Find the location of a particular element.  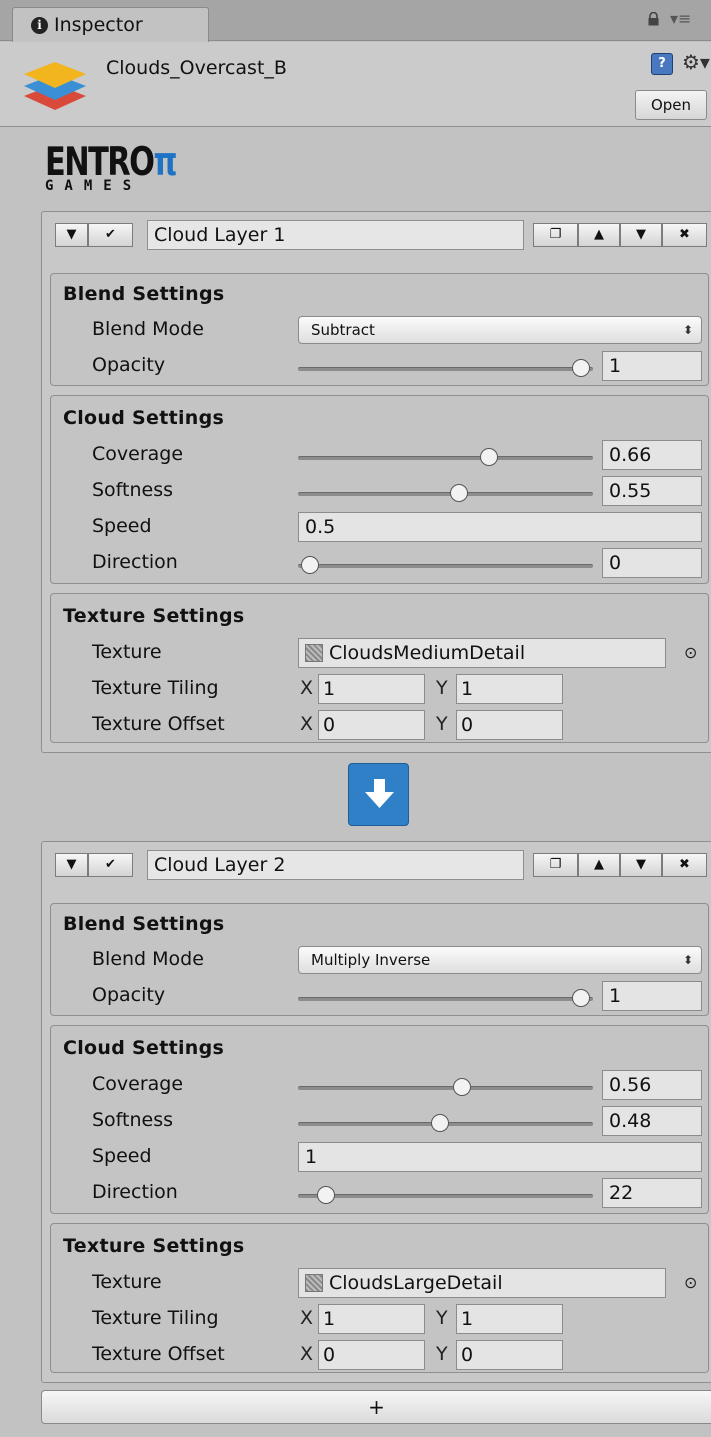

lock-icon is located at coordinates (653, 19).